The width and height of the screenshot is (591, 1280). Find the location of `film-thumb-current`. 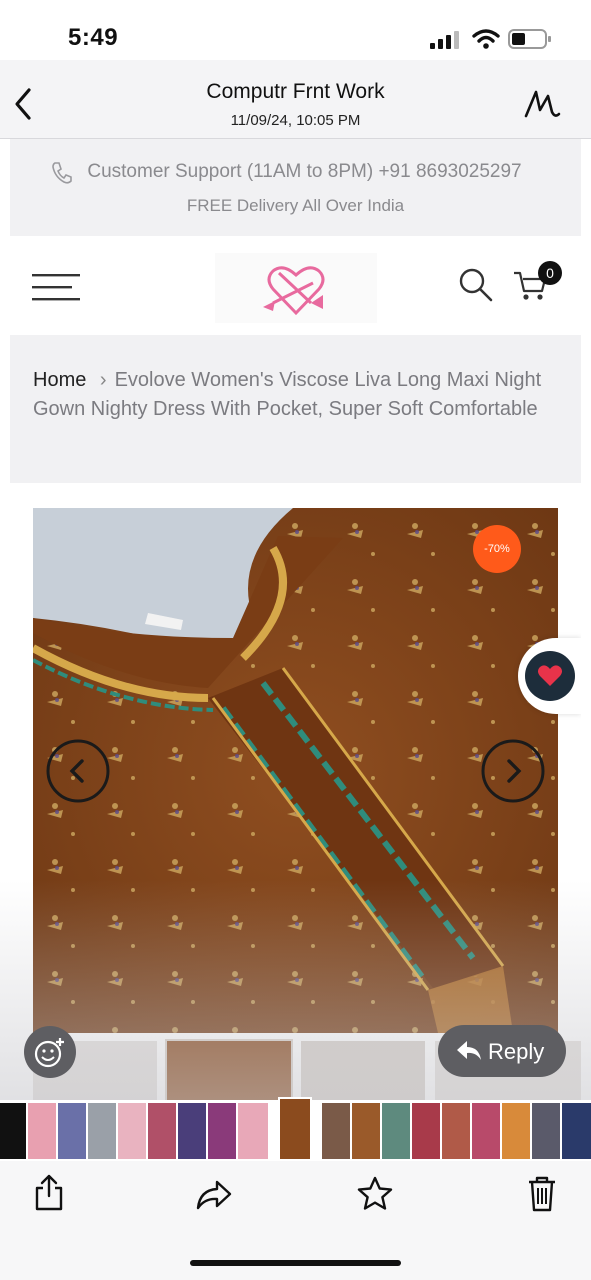

film-thumb-current is located at coordinates (295, 1129).